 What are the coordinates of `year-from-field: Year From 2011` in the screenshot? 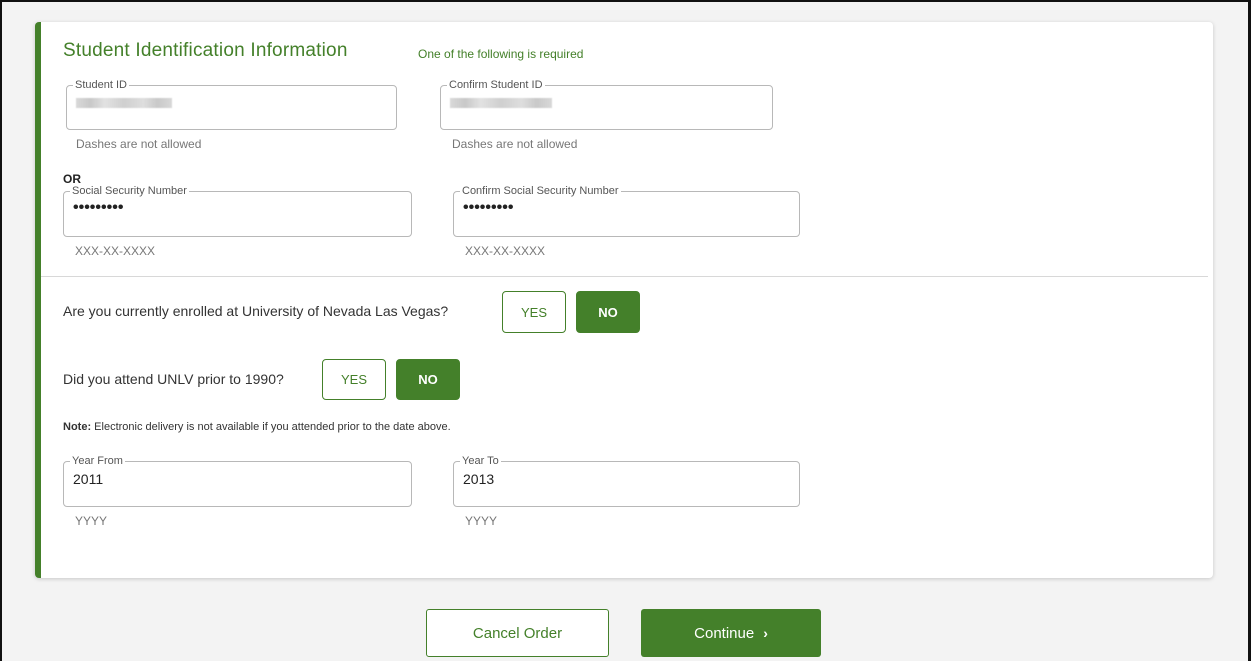 It's located at (237, 481).